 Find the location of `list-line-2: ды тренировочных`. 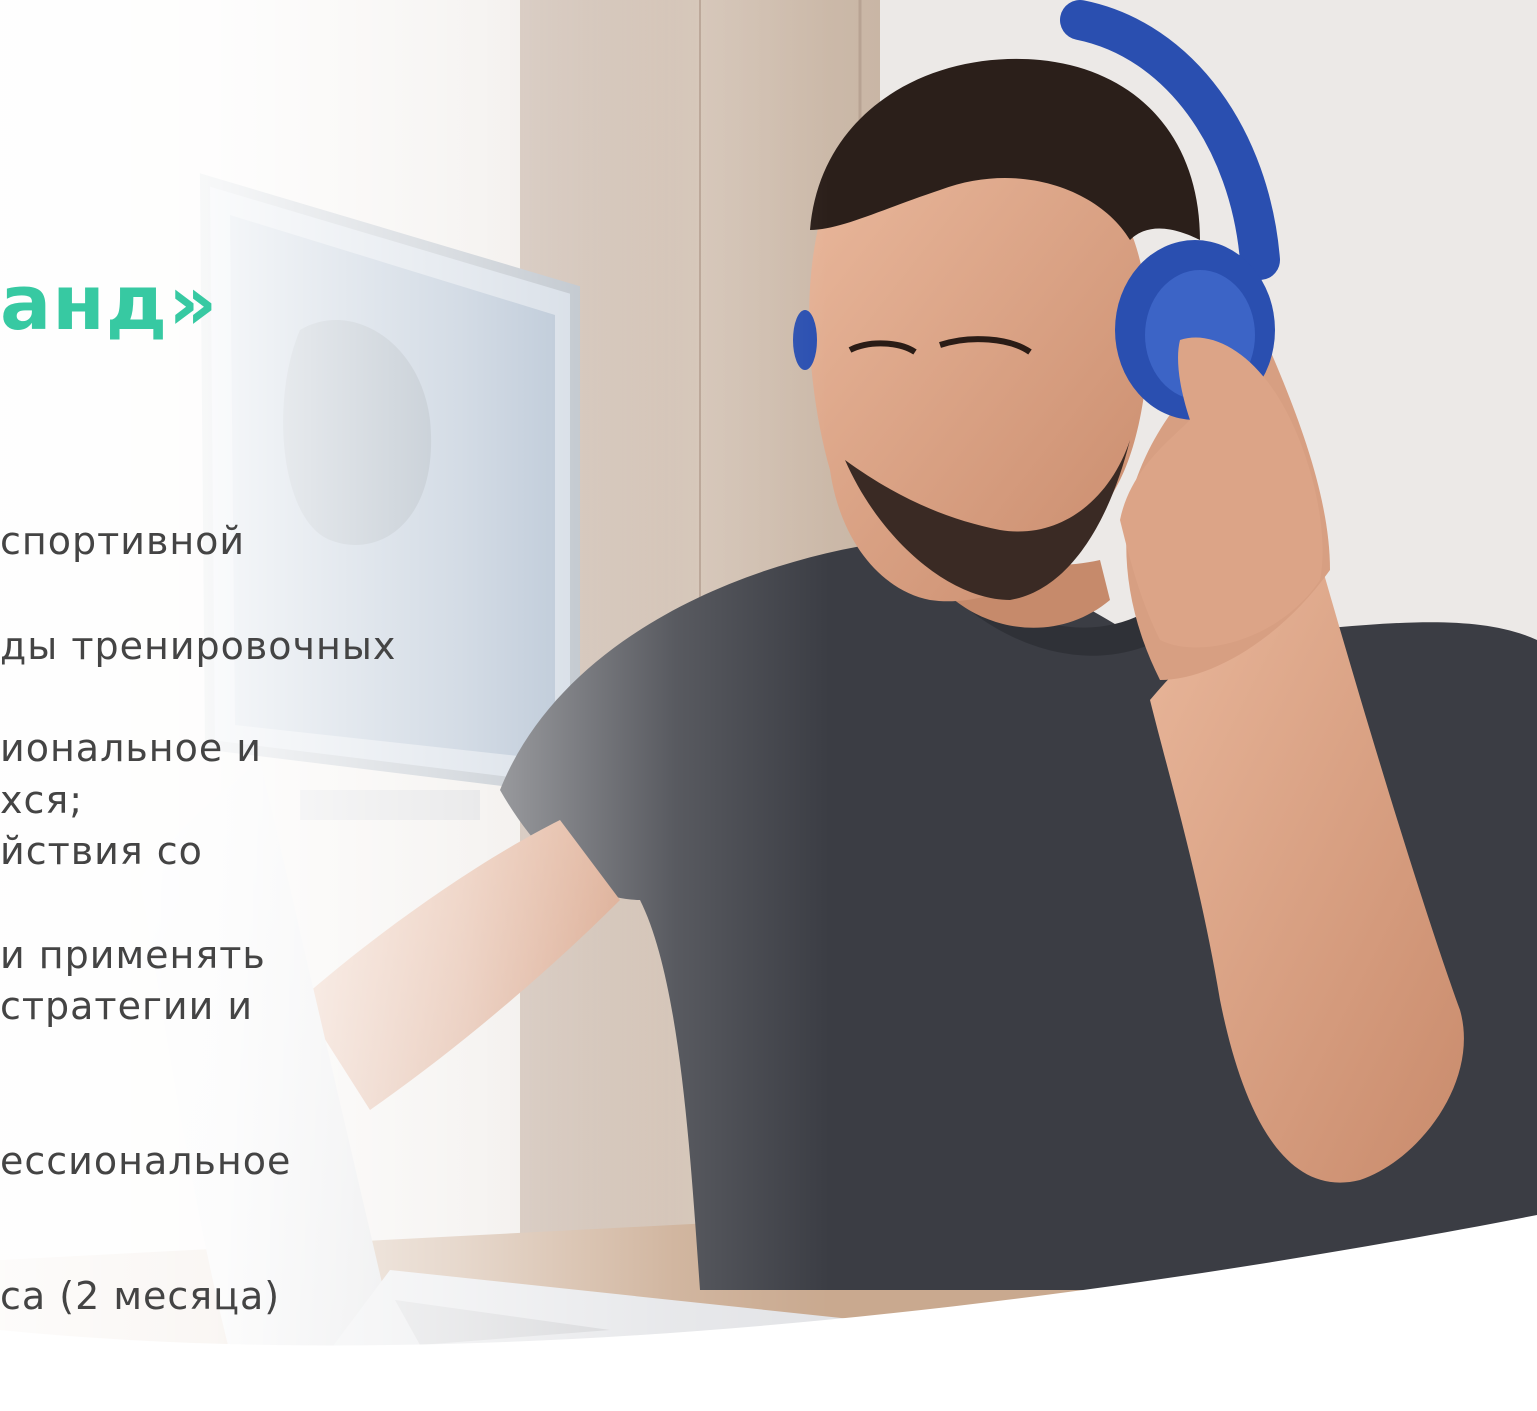

list-line-2: ды тренировочных is located at coordinates (198, 646).